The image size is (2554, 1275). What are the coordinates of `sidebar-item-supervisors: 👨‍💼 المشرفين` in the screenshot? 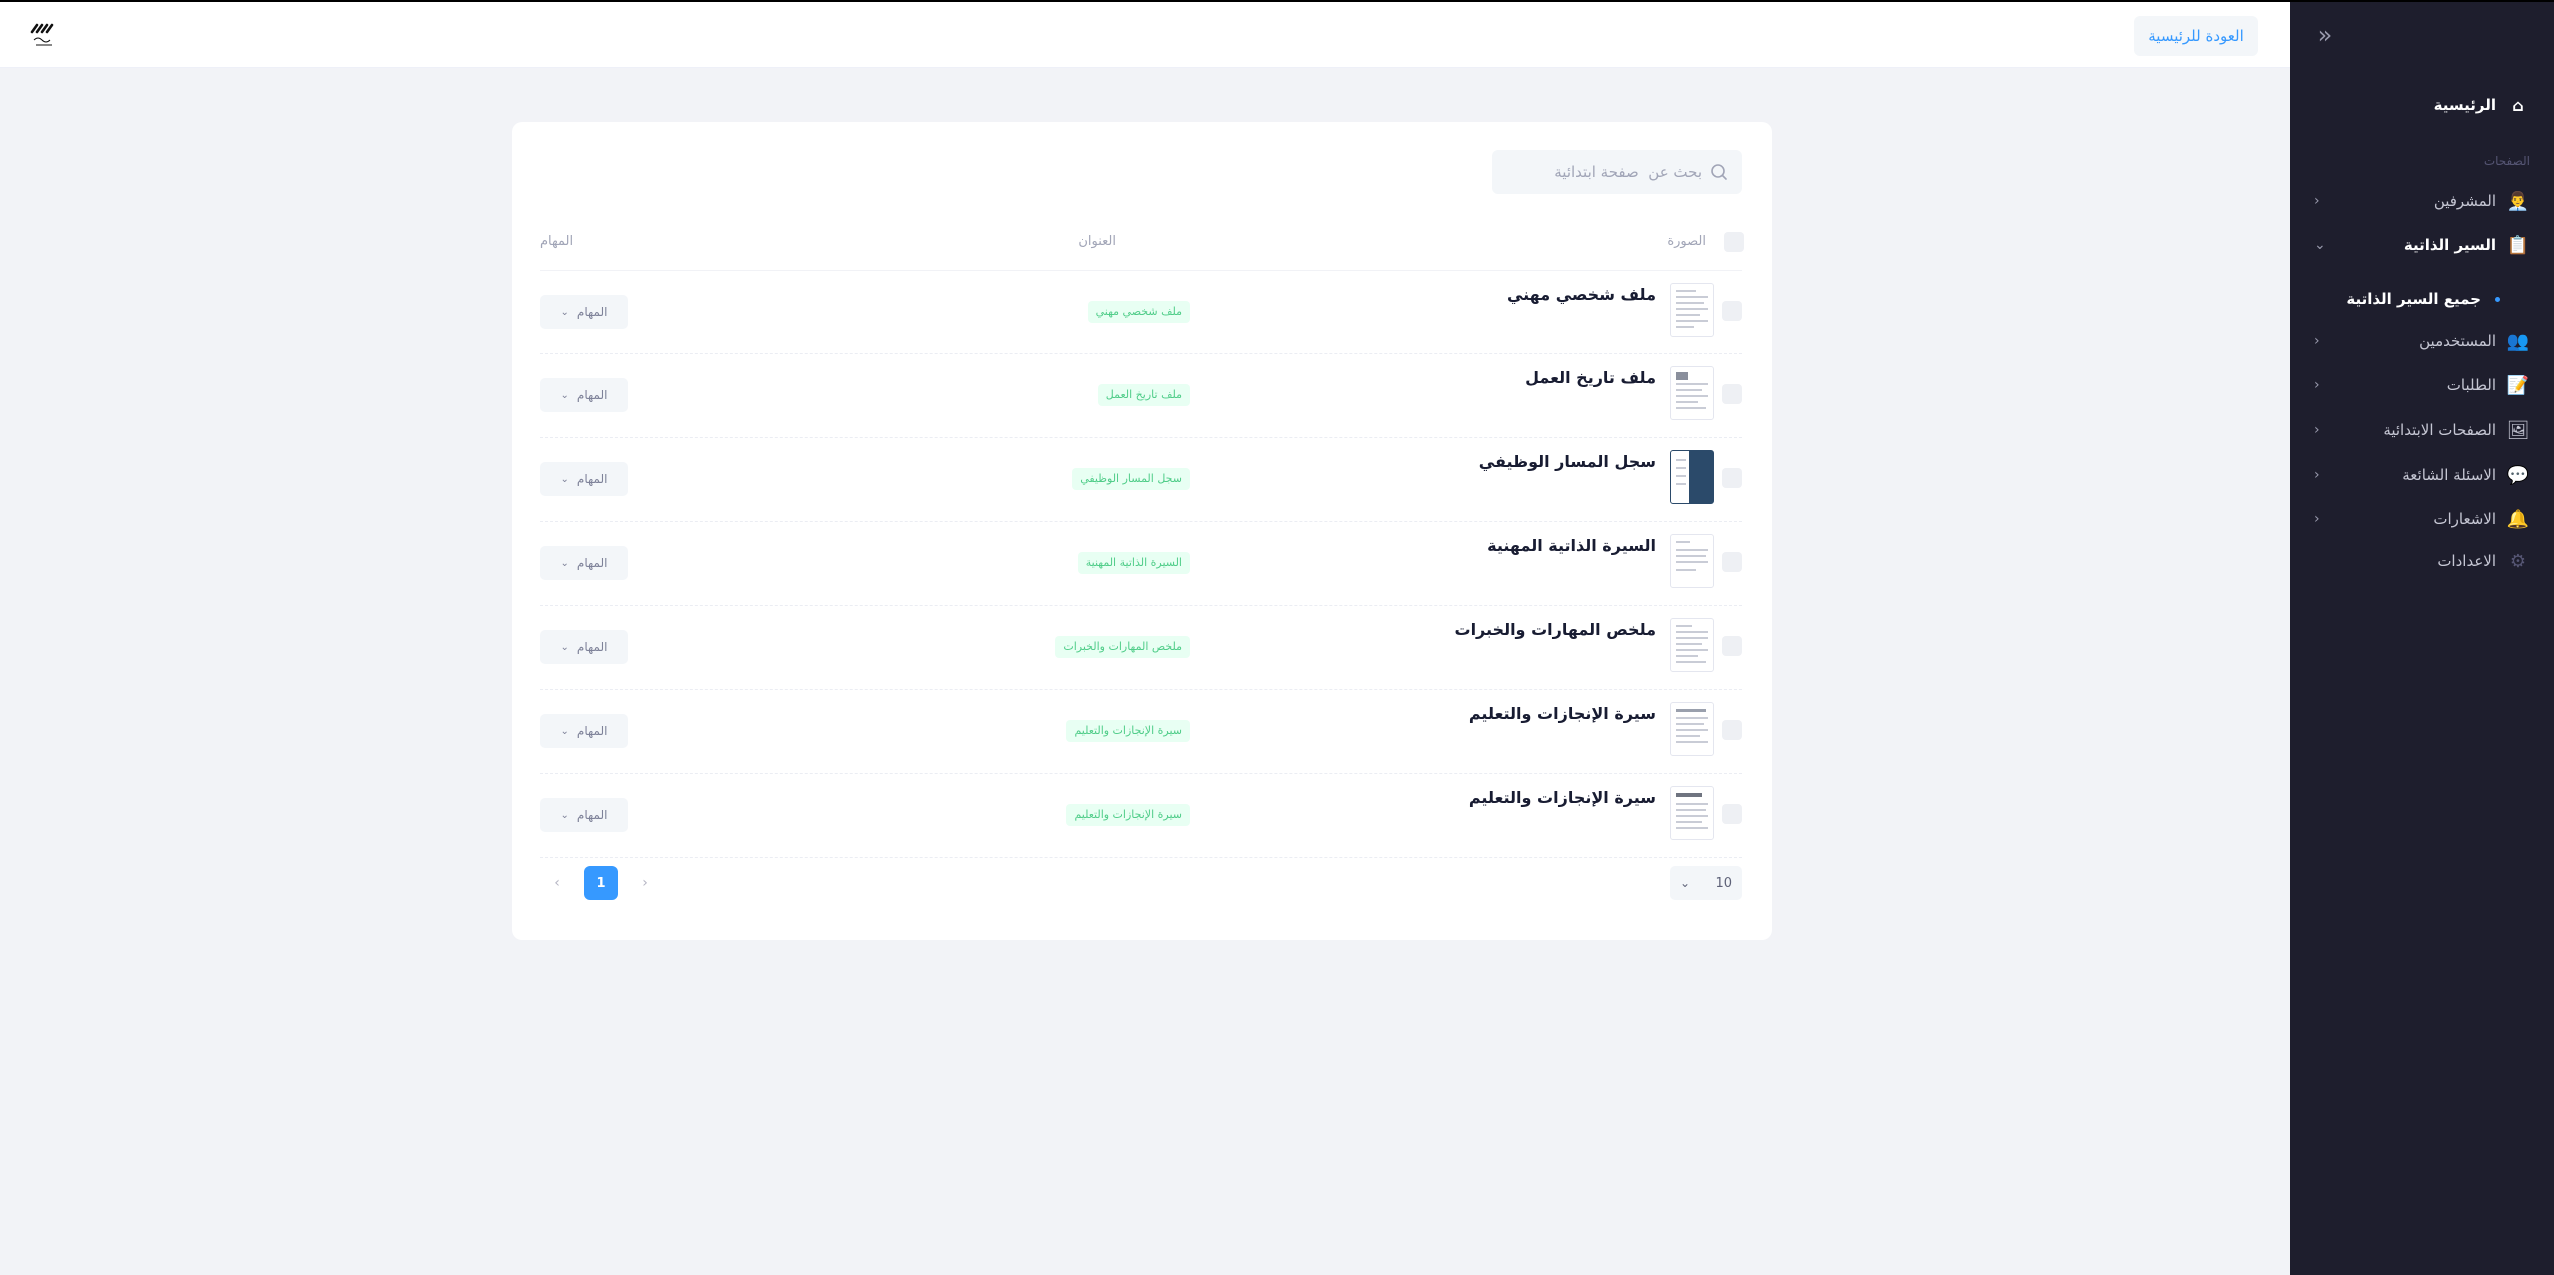 It's located at (2482, 201).